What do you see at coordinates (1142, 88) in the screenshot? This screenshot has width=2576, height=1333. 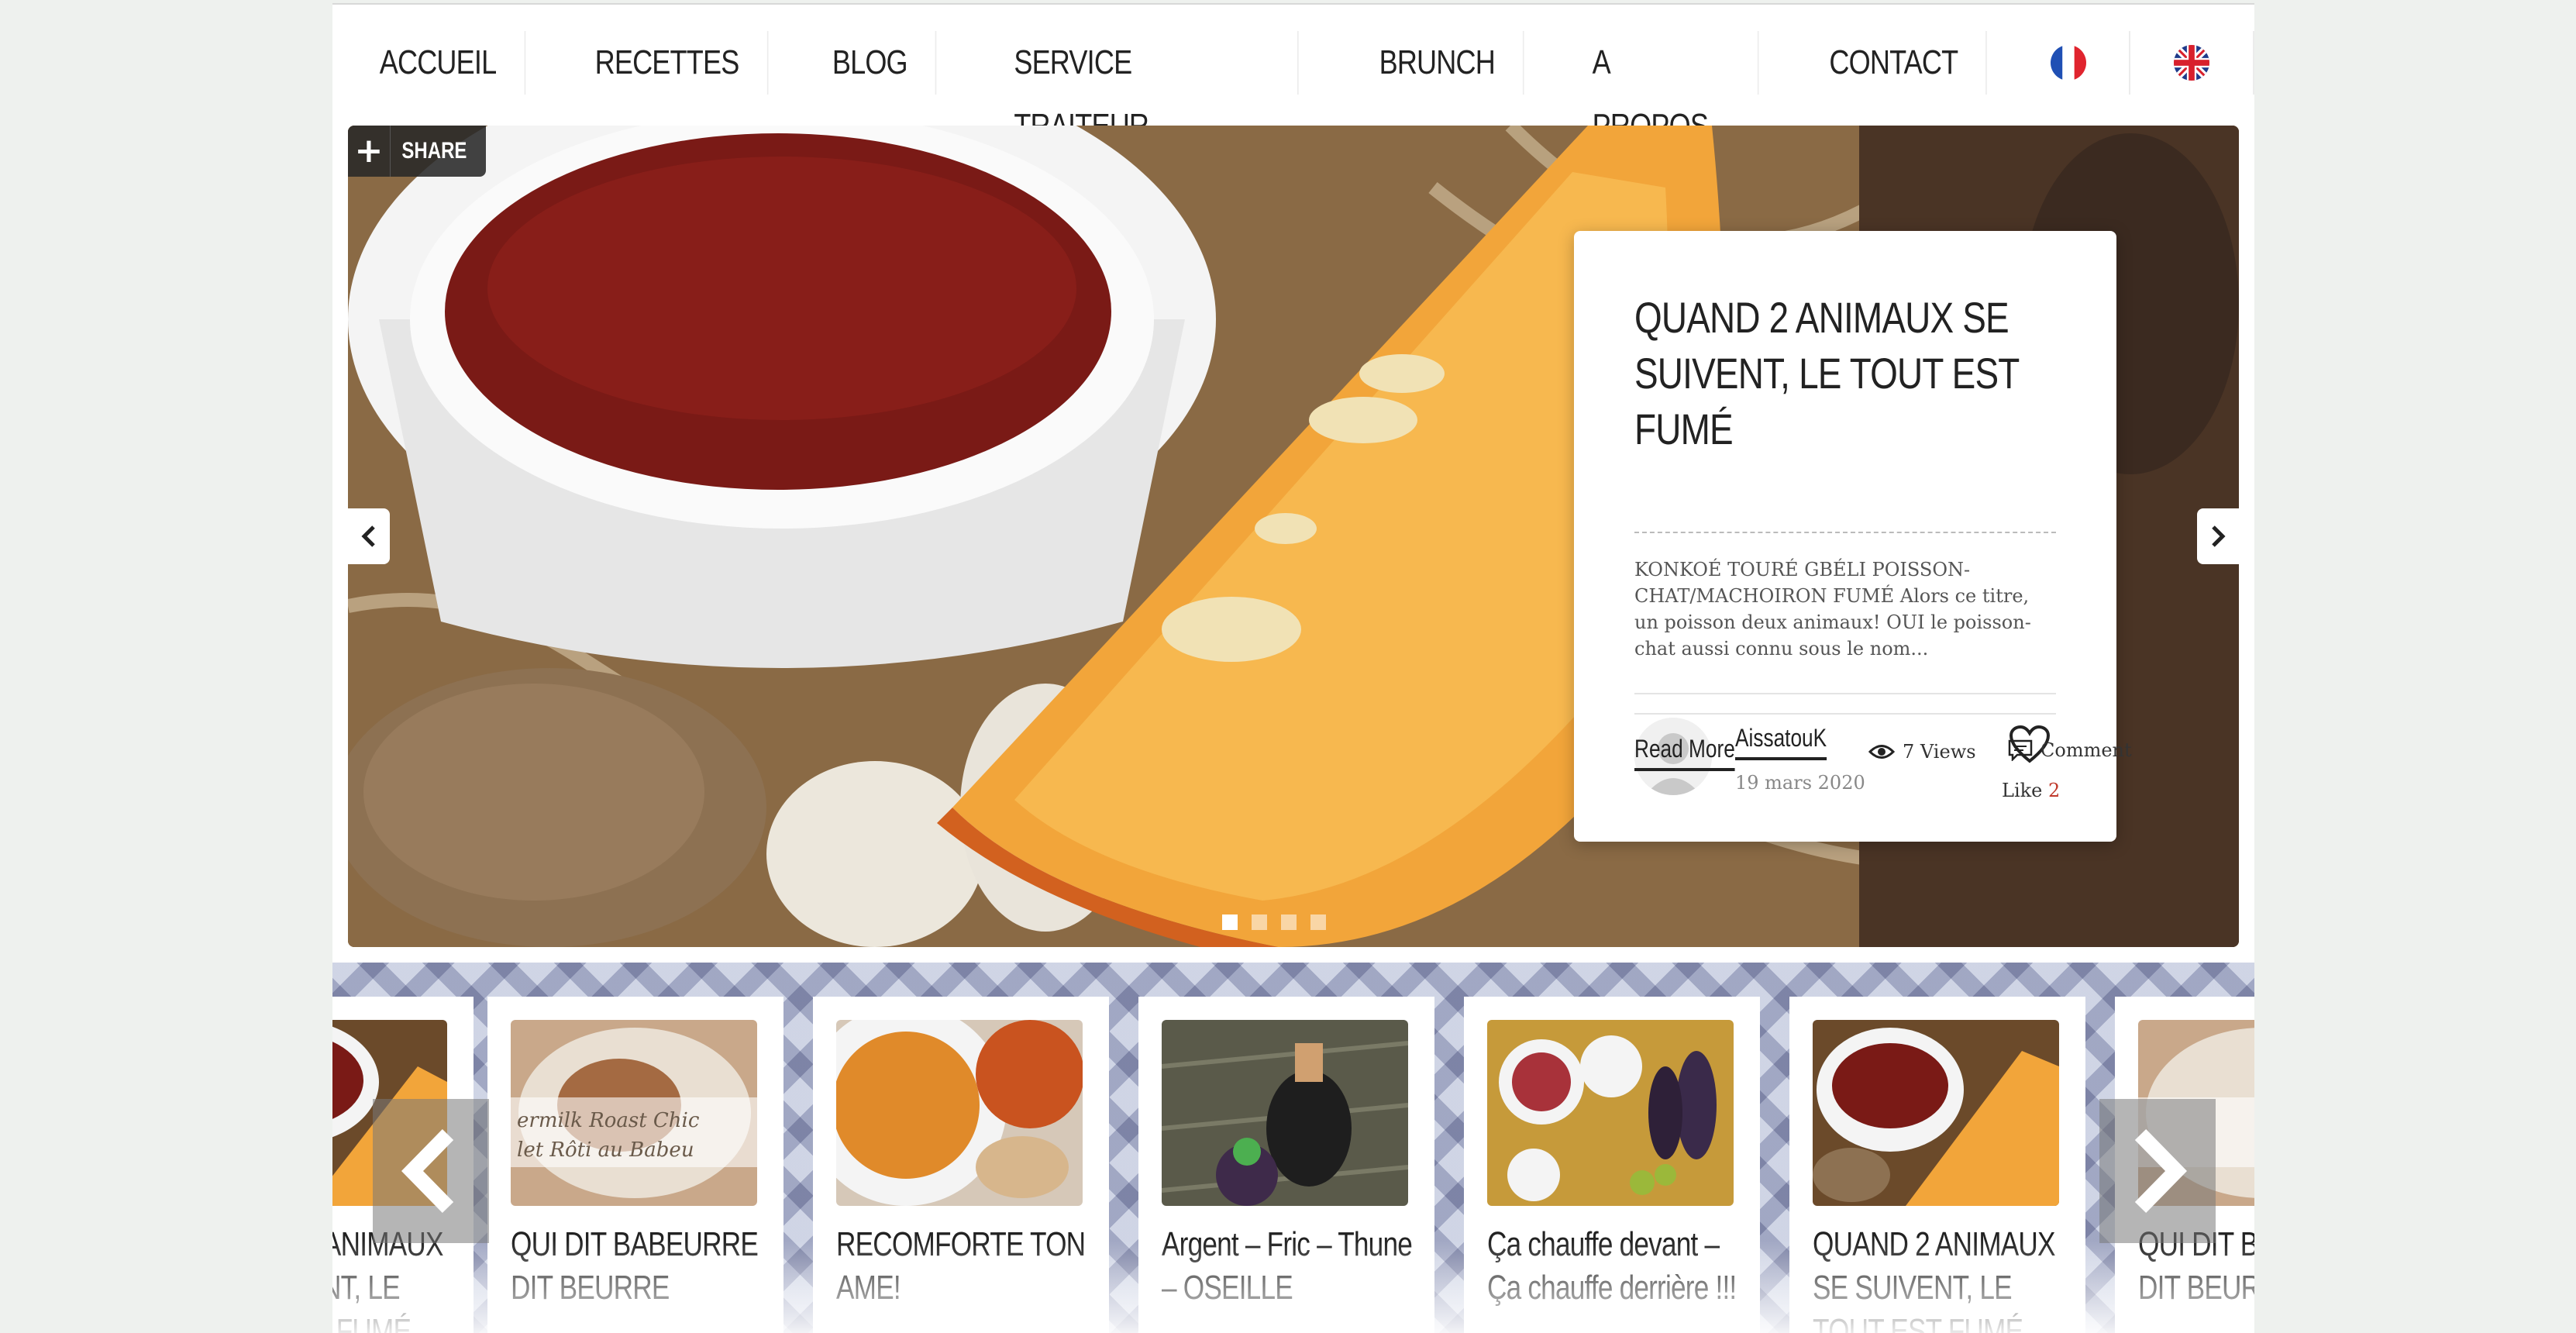 I see `nav-item-service-traiteur: SERVICE TRAITEUR` at bounding box center [1142, 88].